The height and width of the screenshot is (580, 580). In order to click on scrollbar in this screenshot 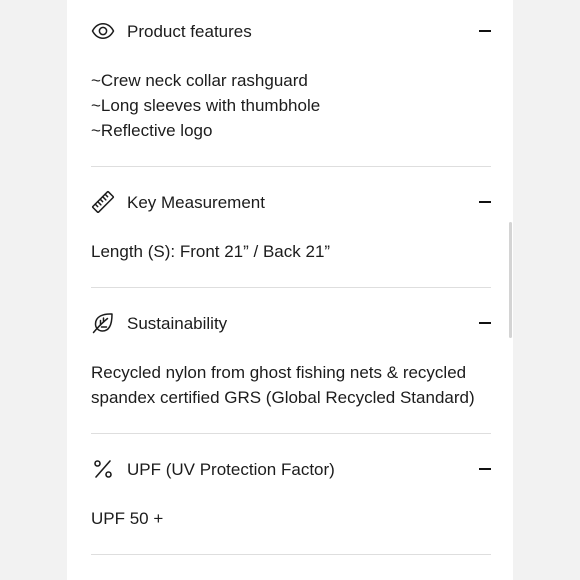, I will do `click(510, 290)`.